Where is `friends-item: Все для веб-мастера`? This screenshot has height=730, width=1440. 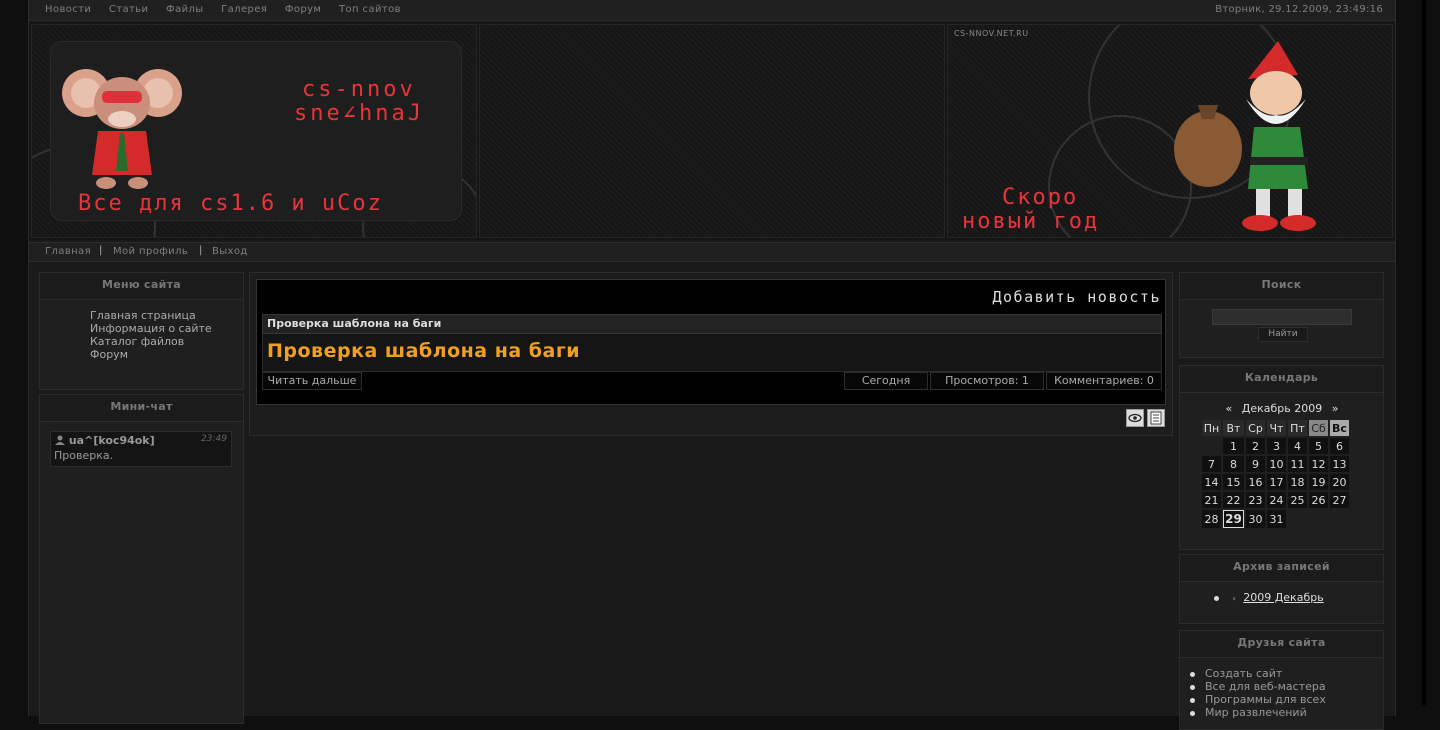 friends-item: Все для веб-мастера is located at coordinates (1258, 686).